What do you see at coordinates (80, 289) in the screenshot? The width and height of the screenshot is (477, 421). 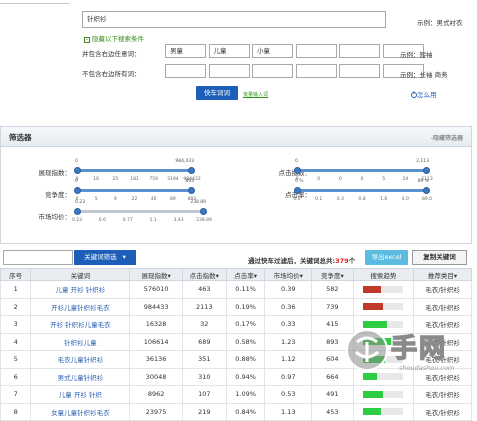 I see `keyword-link: 儿童 开衫 针织衫` at bounding box center [80, 289].